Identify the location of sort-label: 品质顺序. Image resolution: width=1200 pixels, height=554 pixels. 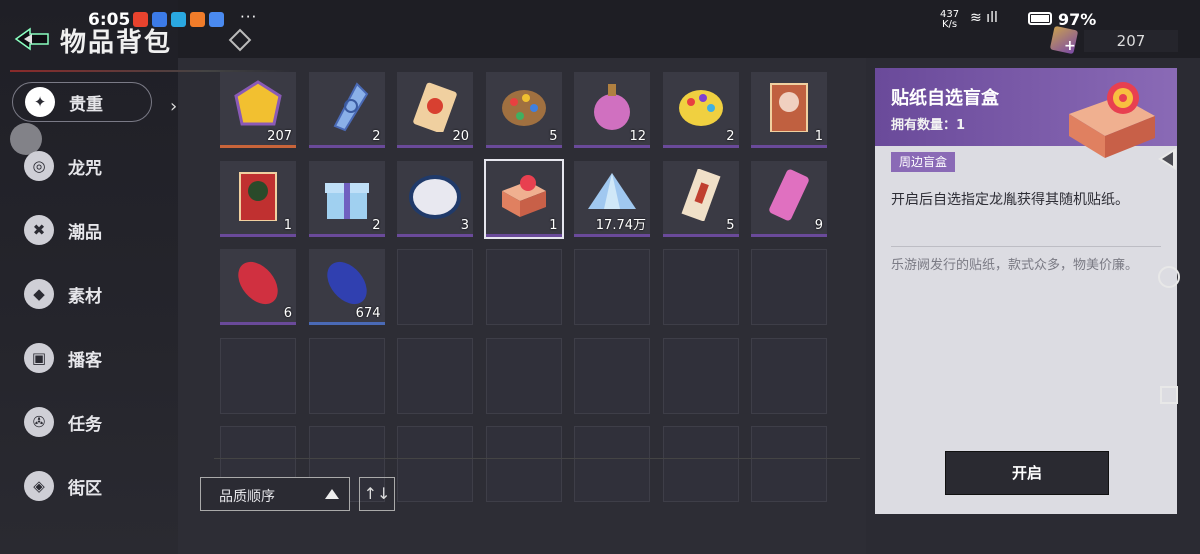
(247, 497).